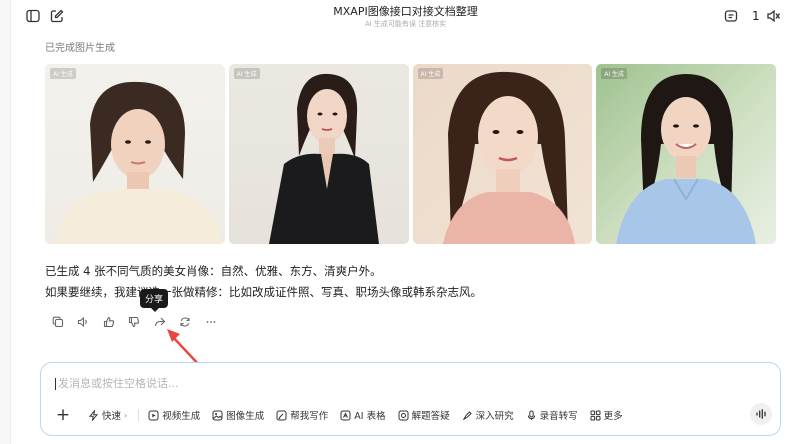  What do you see at coordinates (502, 154) in the screenshot?
I see `portrait-image-3: AI 生成` at bounding box center [502, 154].